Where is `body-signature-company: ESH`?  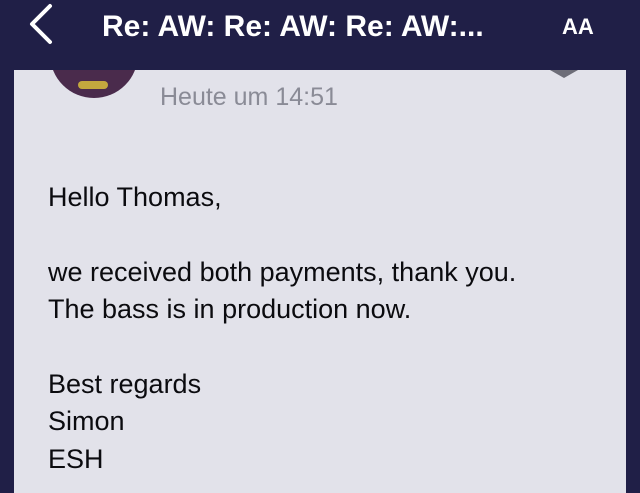 body-signature-company: ESH is located at coordinates (76, 459).